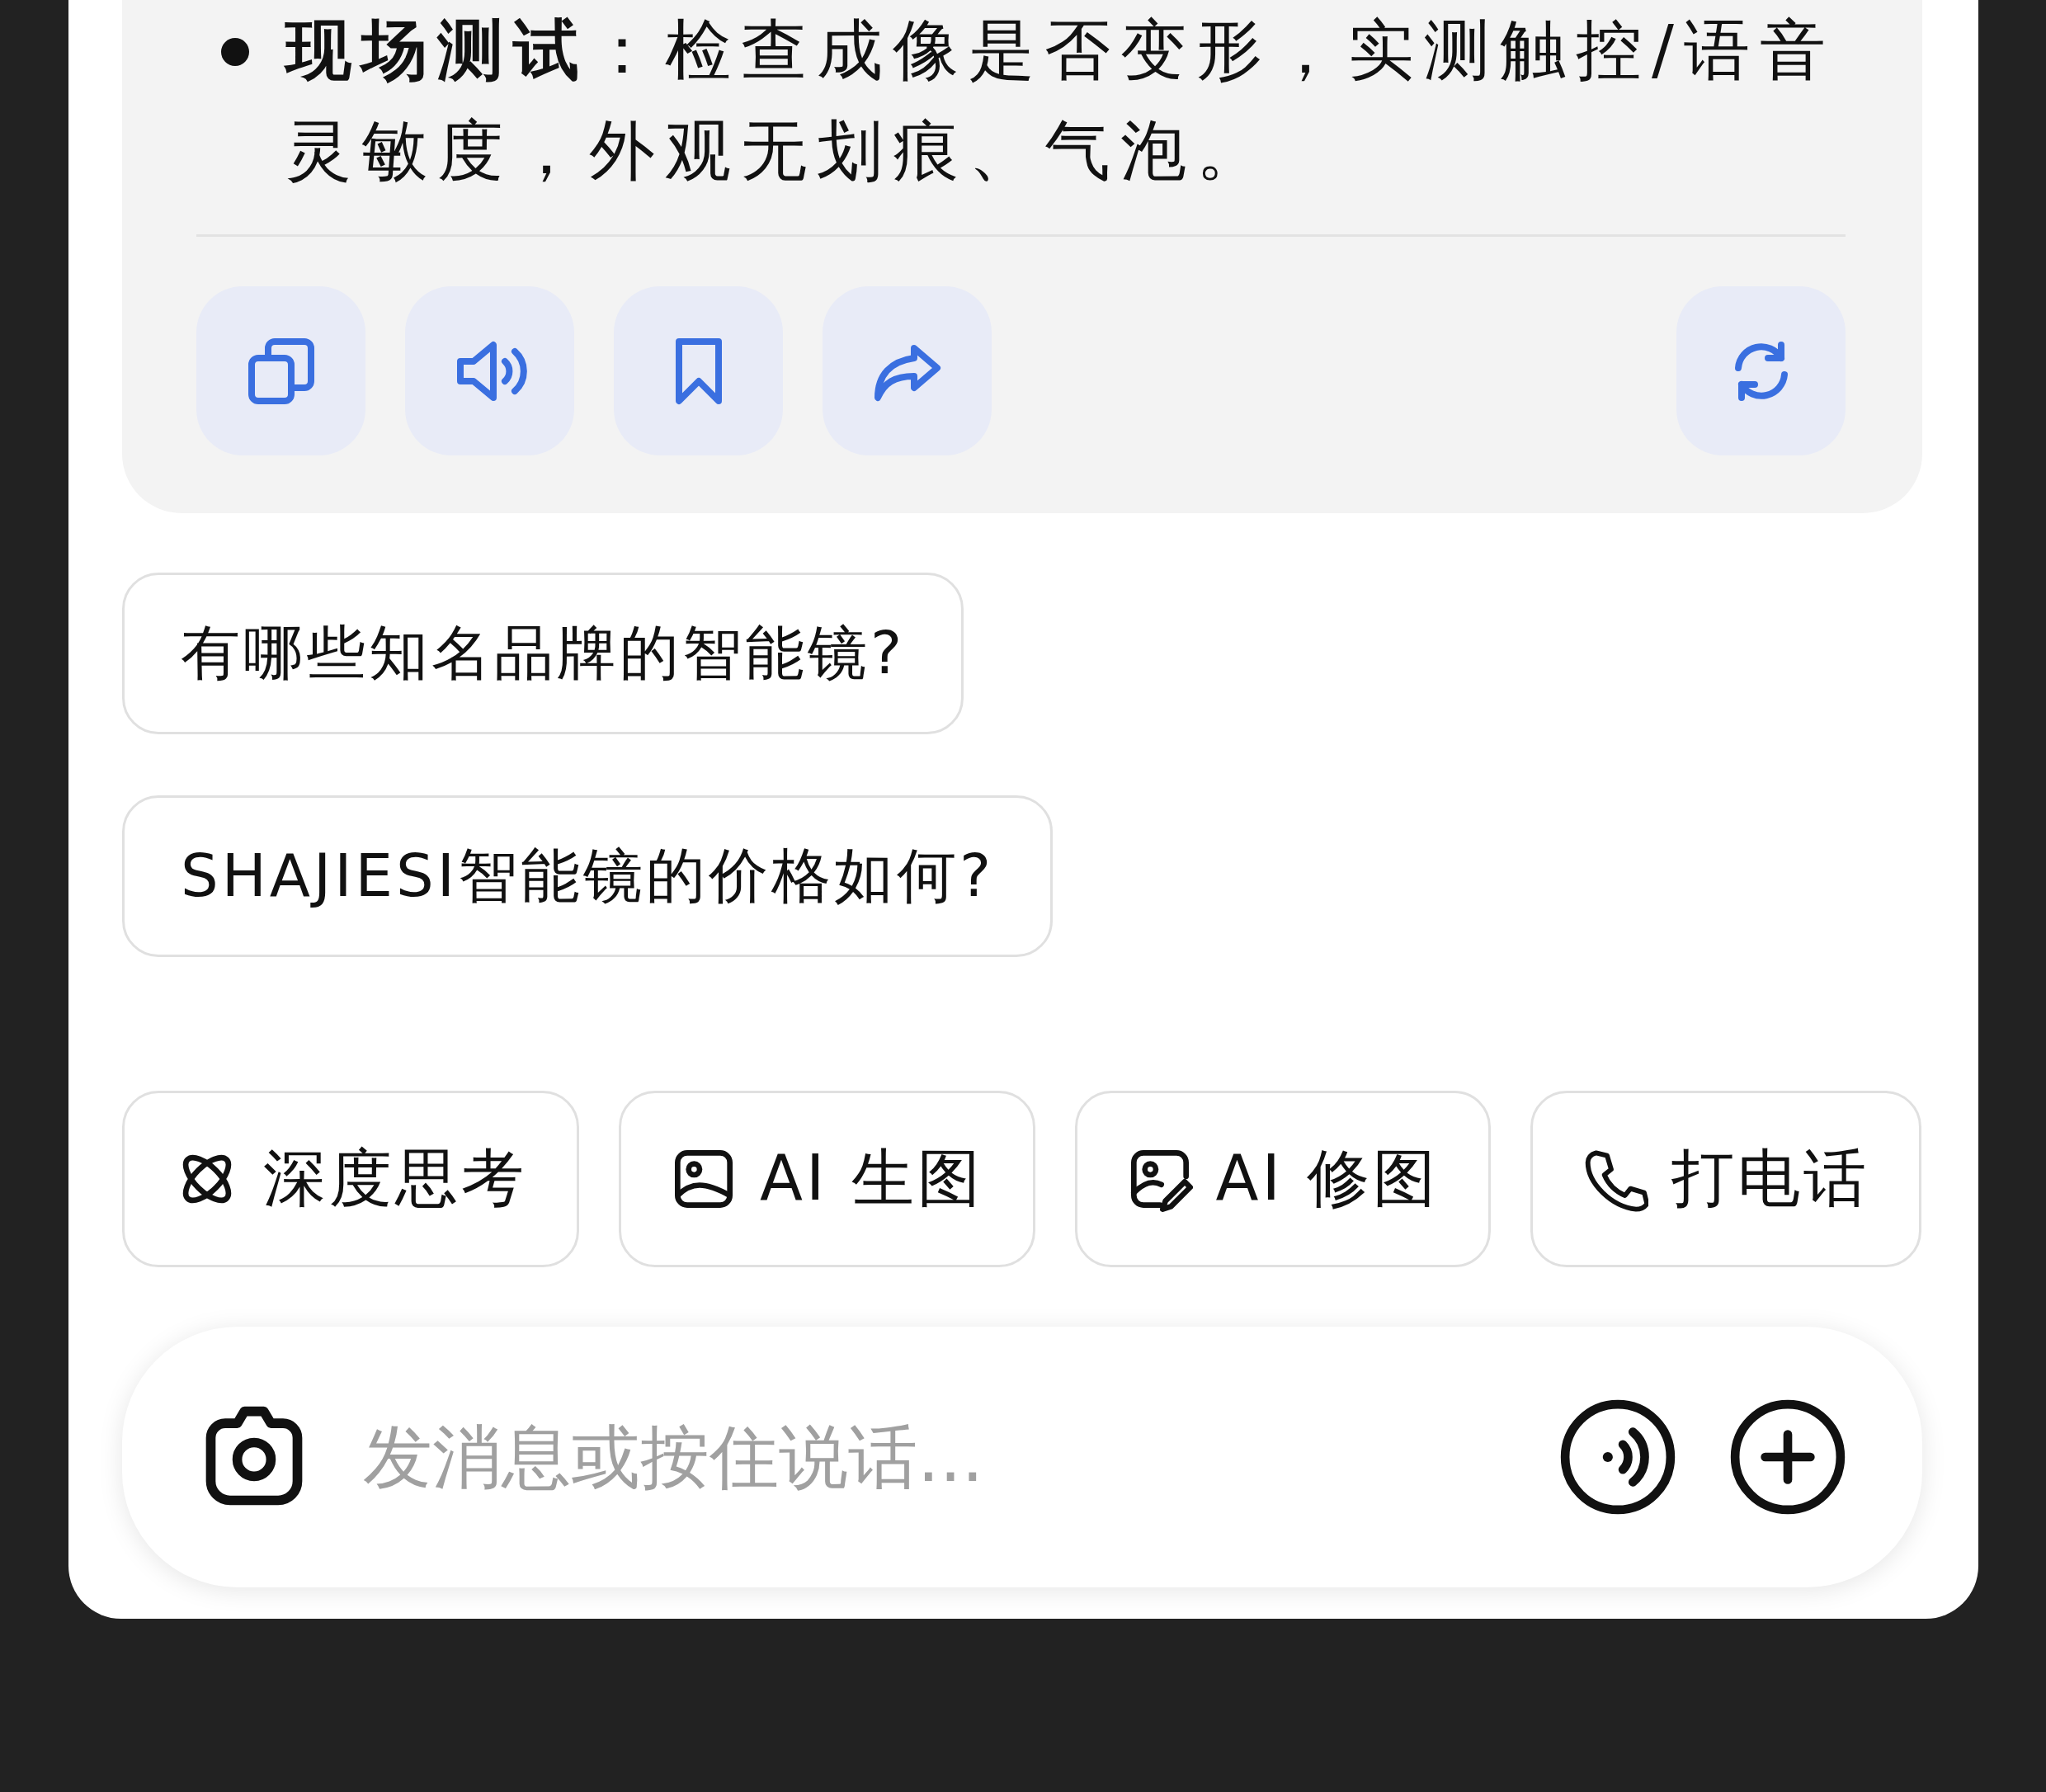  What do you see at coordinates (1726, 1179) in the screenshot?
I see `tool-button: 打电话` at bounding box center [1726, 1179].